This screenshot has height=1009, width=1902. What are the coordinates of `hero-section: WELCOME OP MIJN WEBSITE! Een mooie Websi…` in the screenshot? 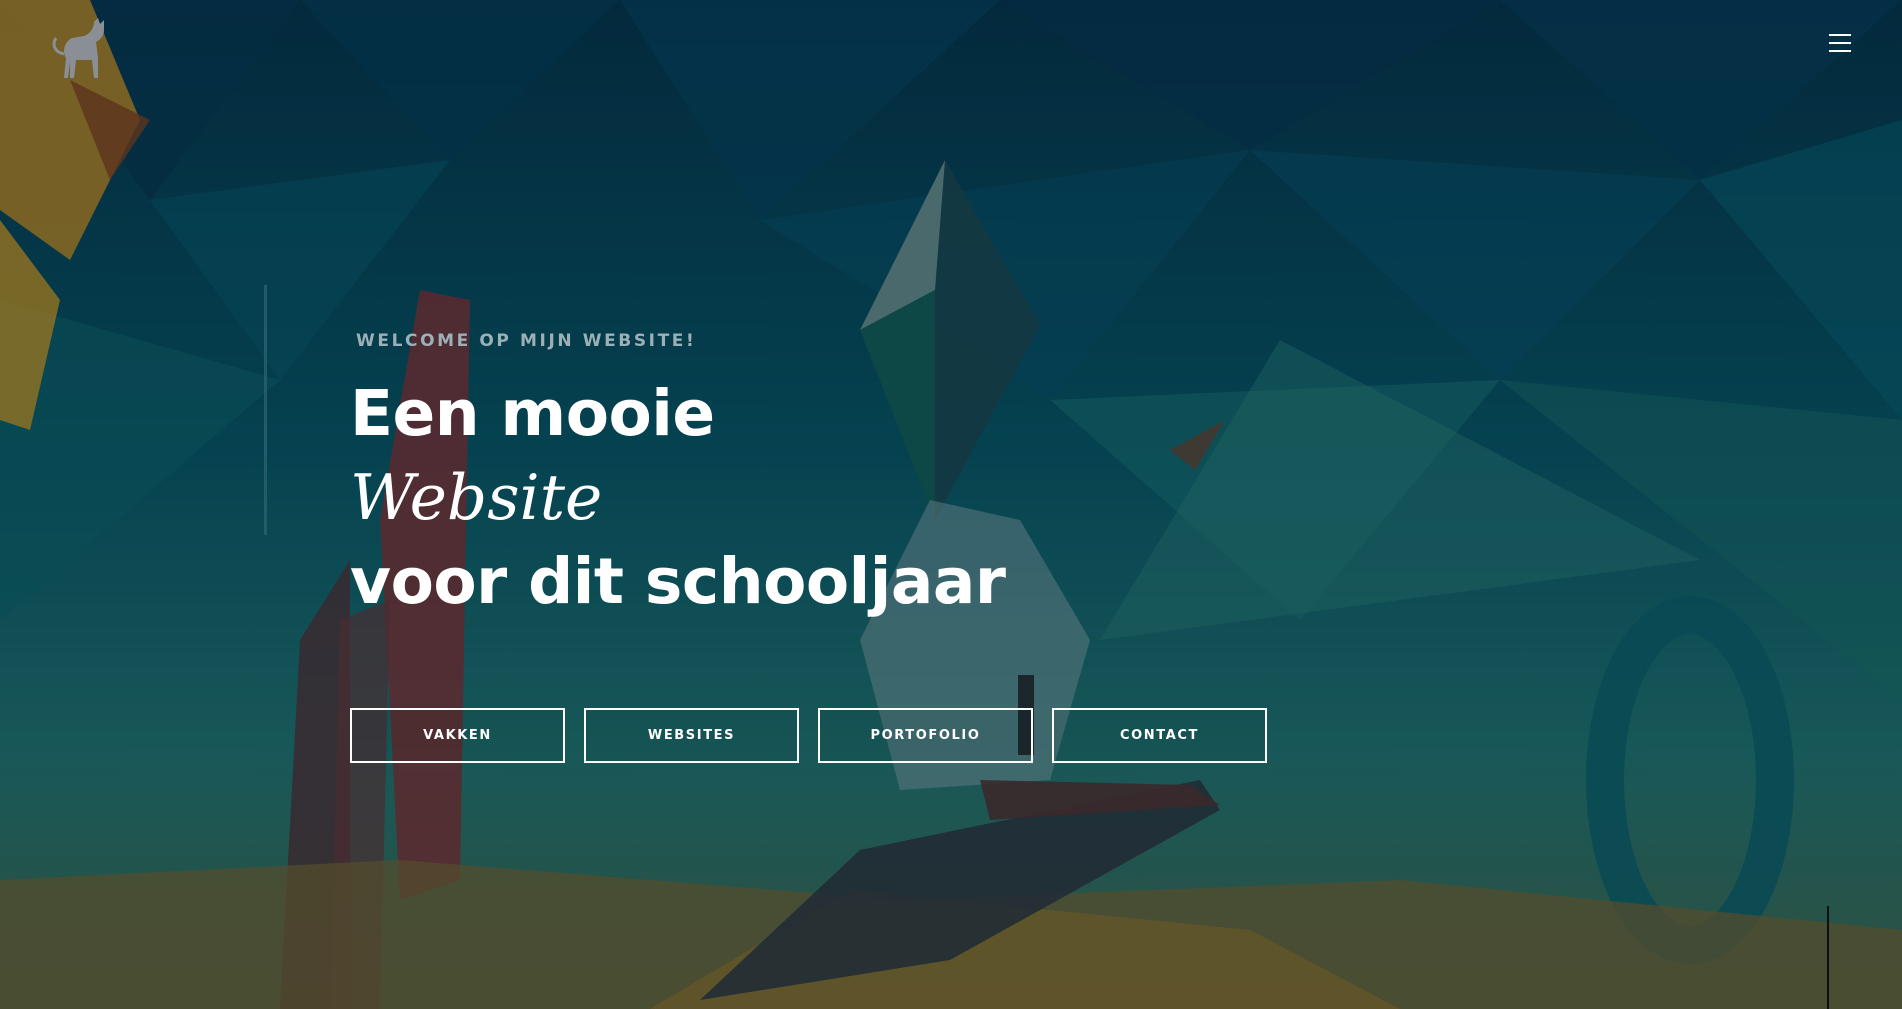 It's located at (800, 477).